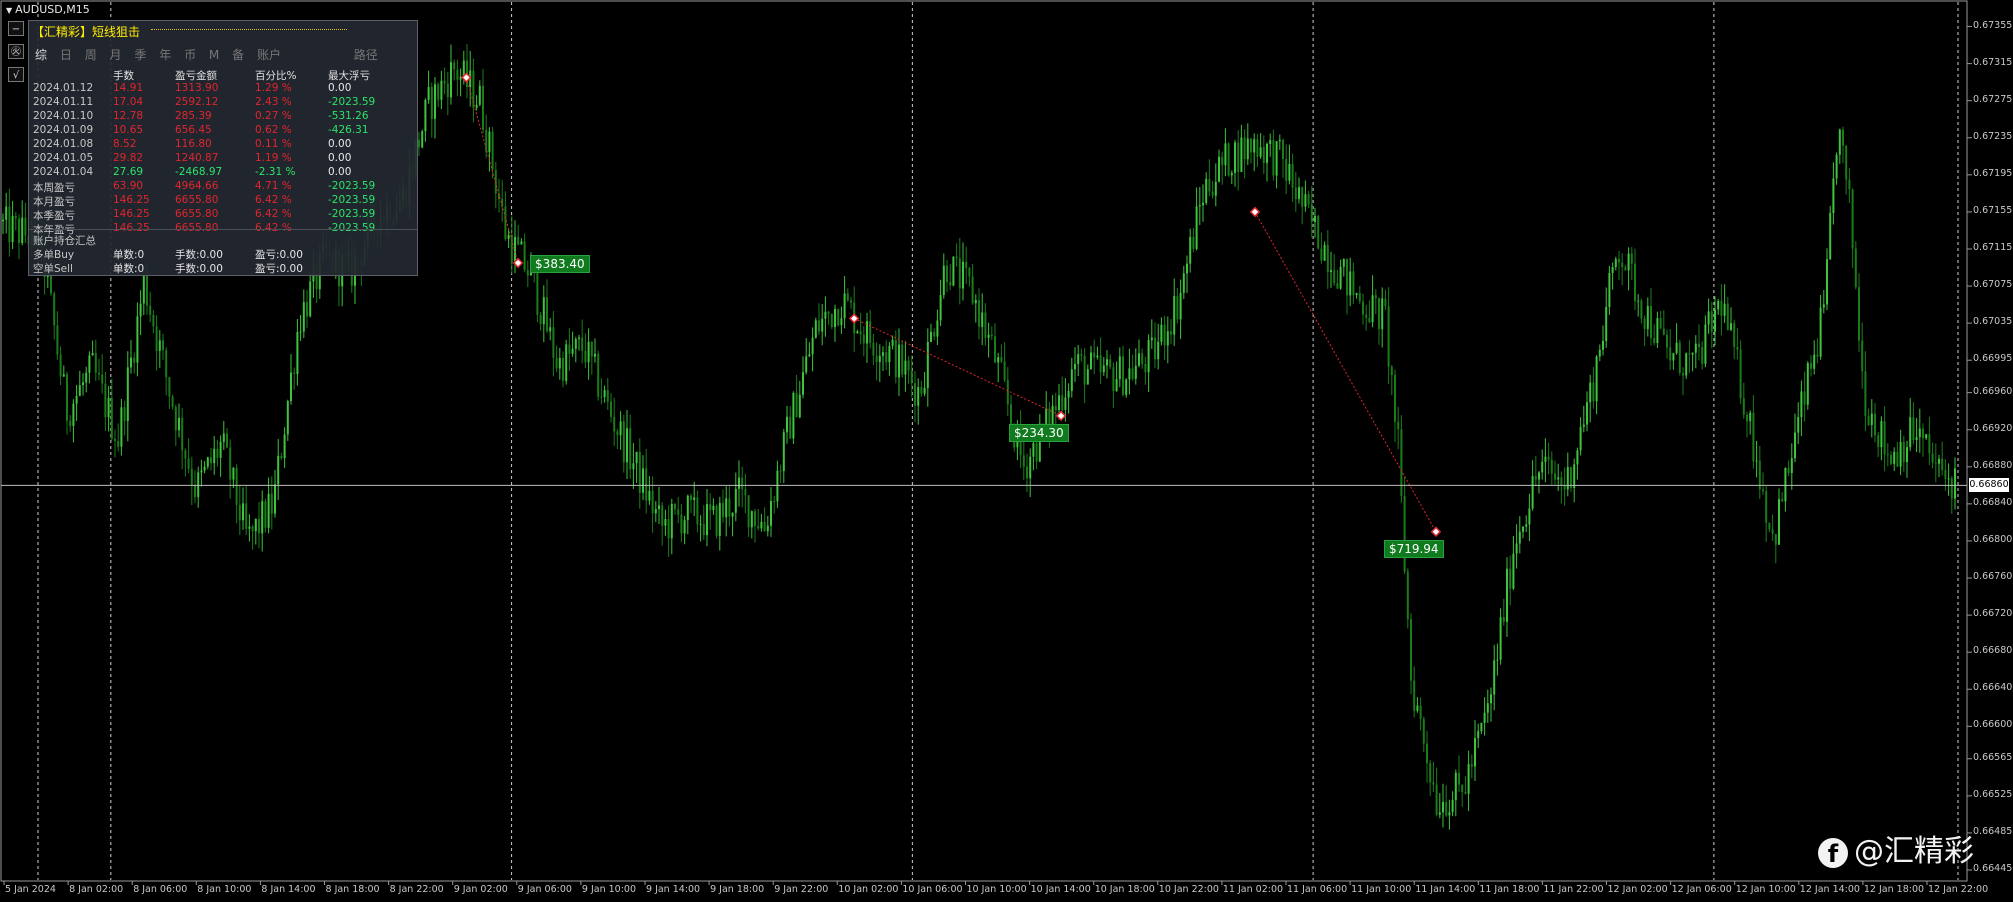  Describe the element at coordinates (63, 88) in the screenshot. I see `table-cell-label: 2024.01.12` at that location.